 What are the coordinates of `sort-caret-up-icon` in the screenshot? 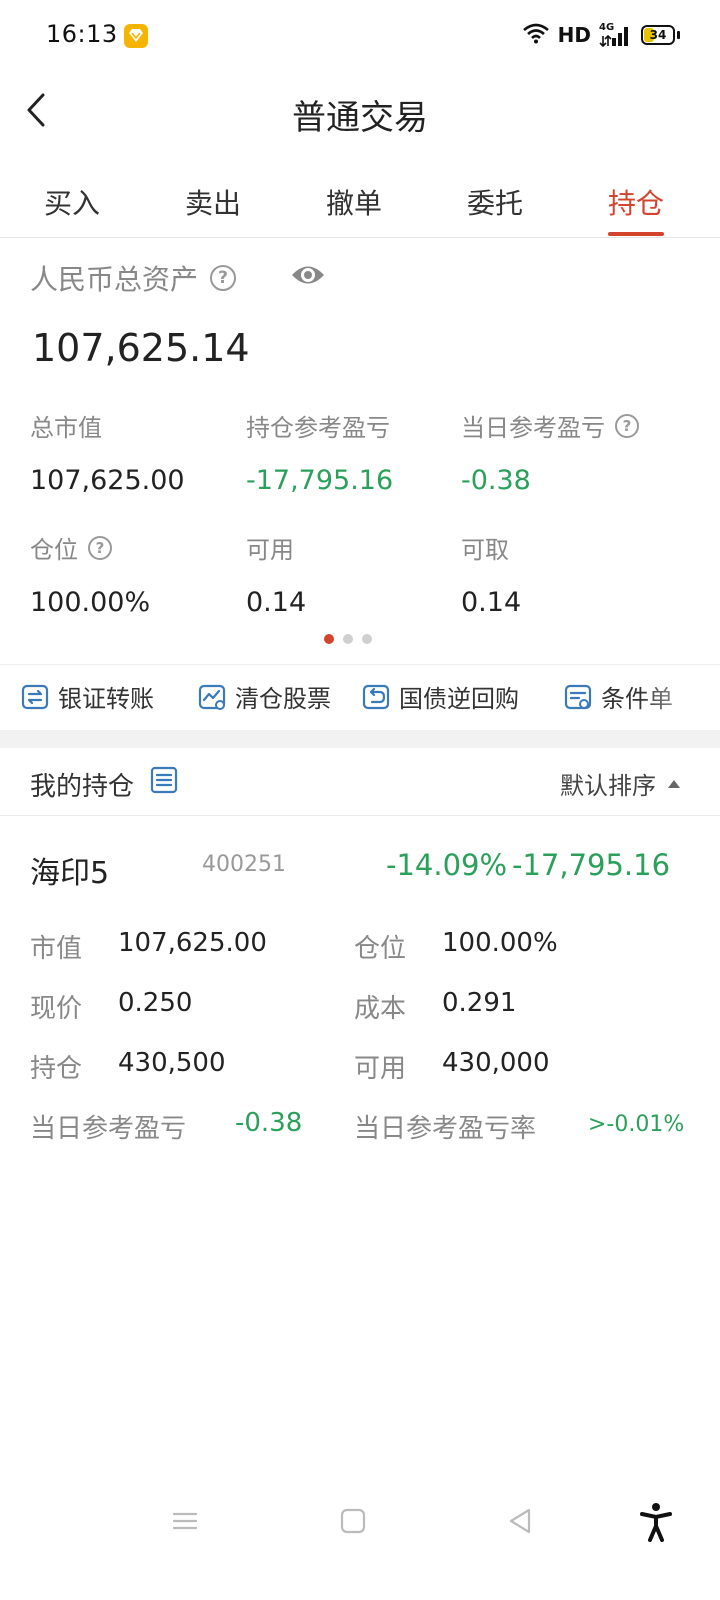 It's located at (674, 783).